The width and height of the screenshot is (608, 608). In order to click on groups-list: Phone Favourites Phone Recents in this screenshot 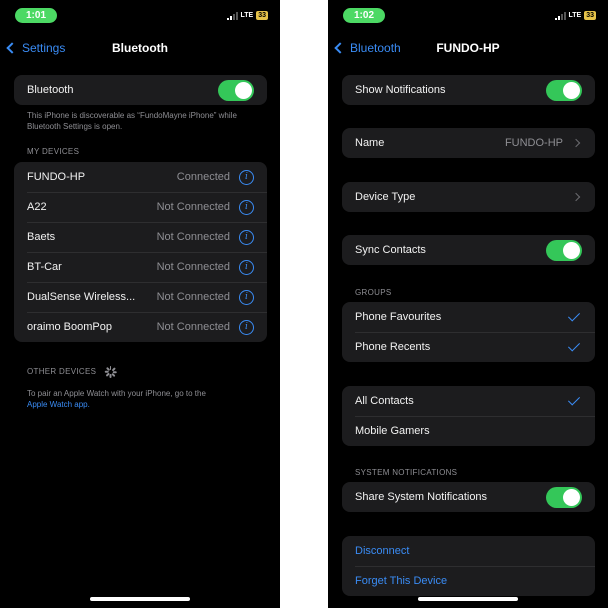, I will do `click(468, 332)`.